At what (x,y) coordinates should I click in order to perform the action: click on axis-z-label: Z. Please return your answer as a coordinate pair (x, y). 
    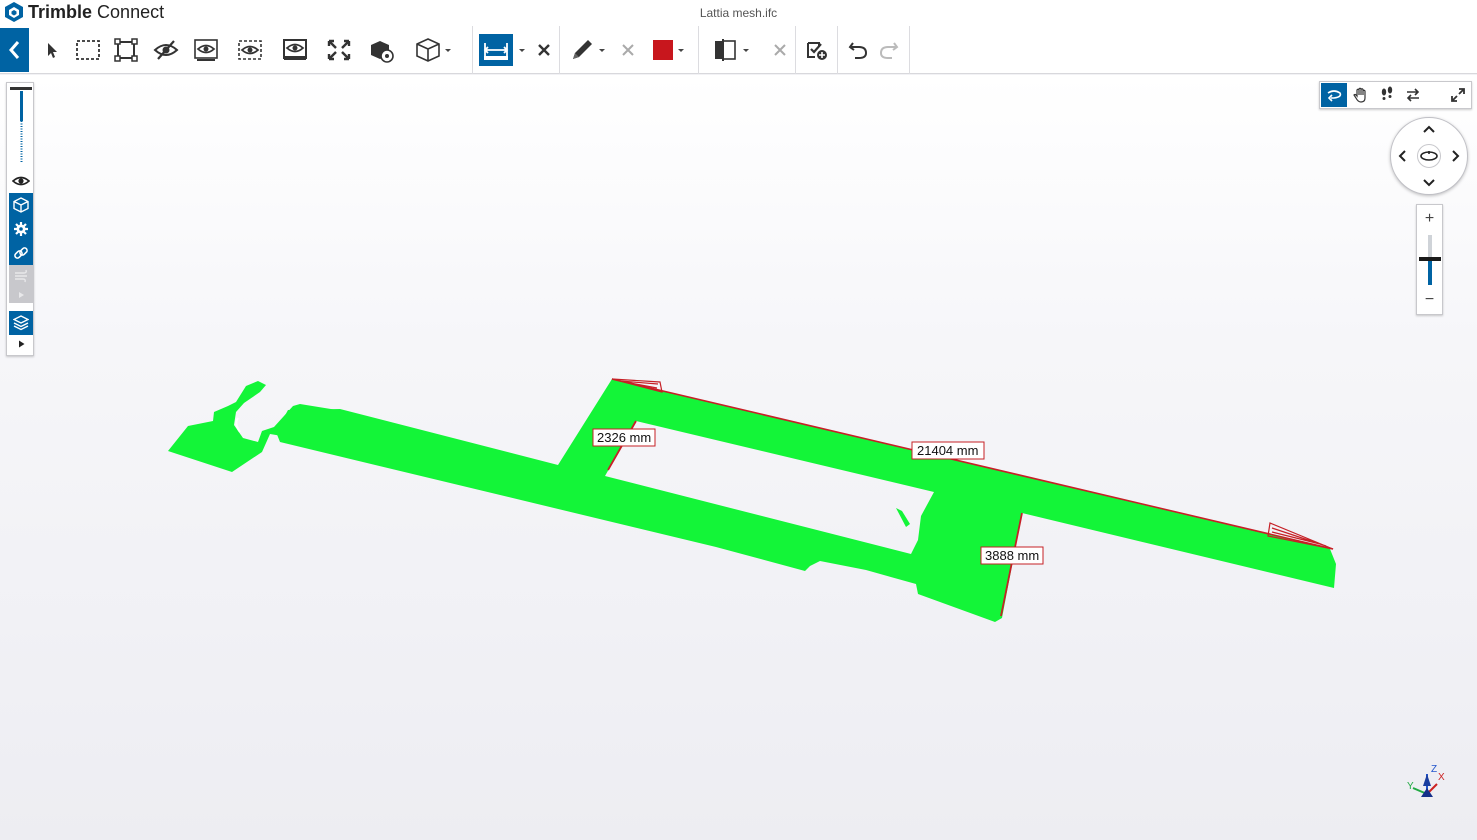
    Looking at the image, I should click on (1434, 769).